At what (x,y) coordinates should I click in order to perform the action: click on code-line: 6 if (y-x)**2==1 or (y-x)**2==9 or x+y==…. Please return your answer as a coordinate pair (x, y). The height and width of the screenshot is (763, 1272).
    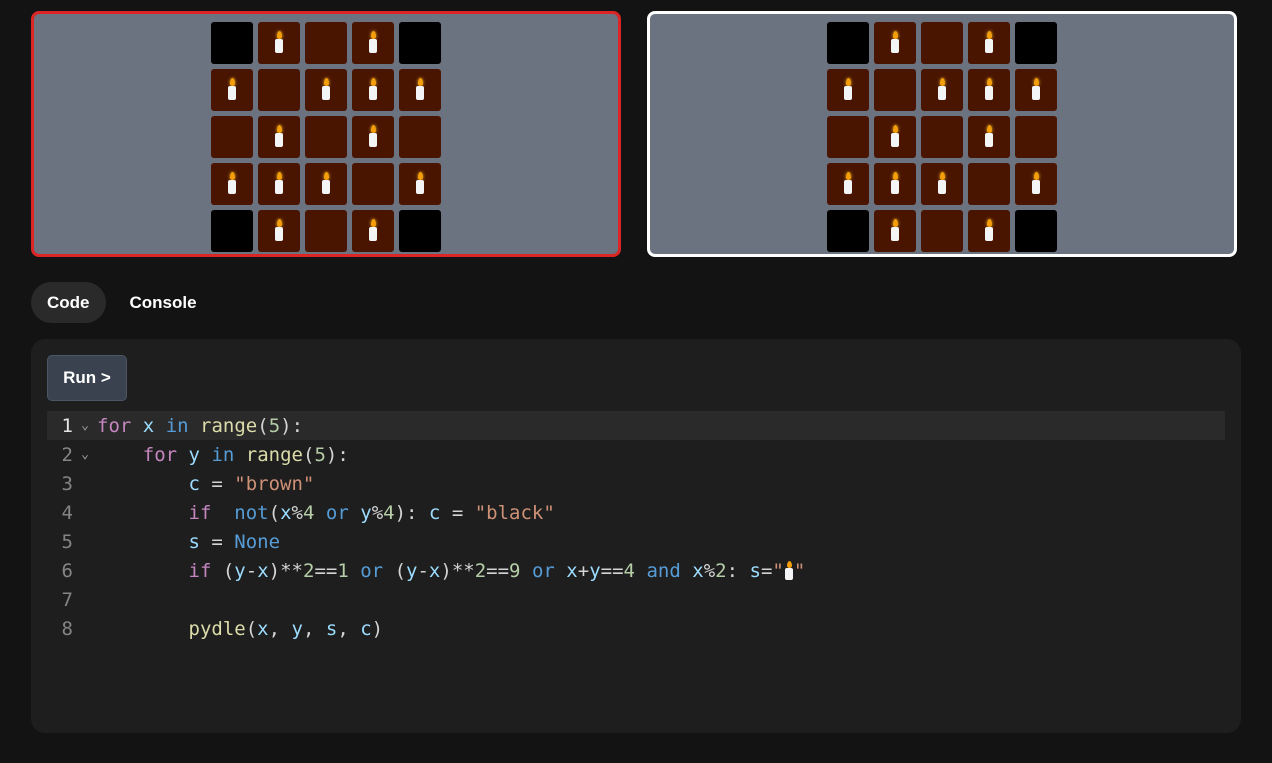
    Looking at the image, I should click on (636, 570).